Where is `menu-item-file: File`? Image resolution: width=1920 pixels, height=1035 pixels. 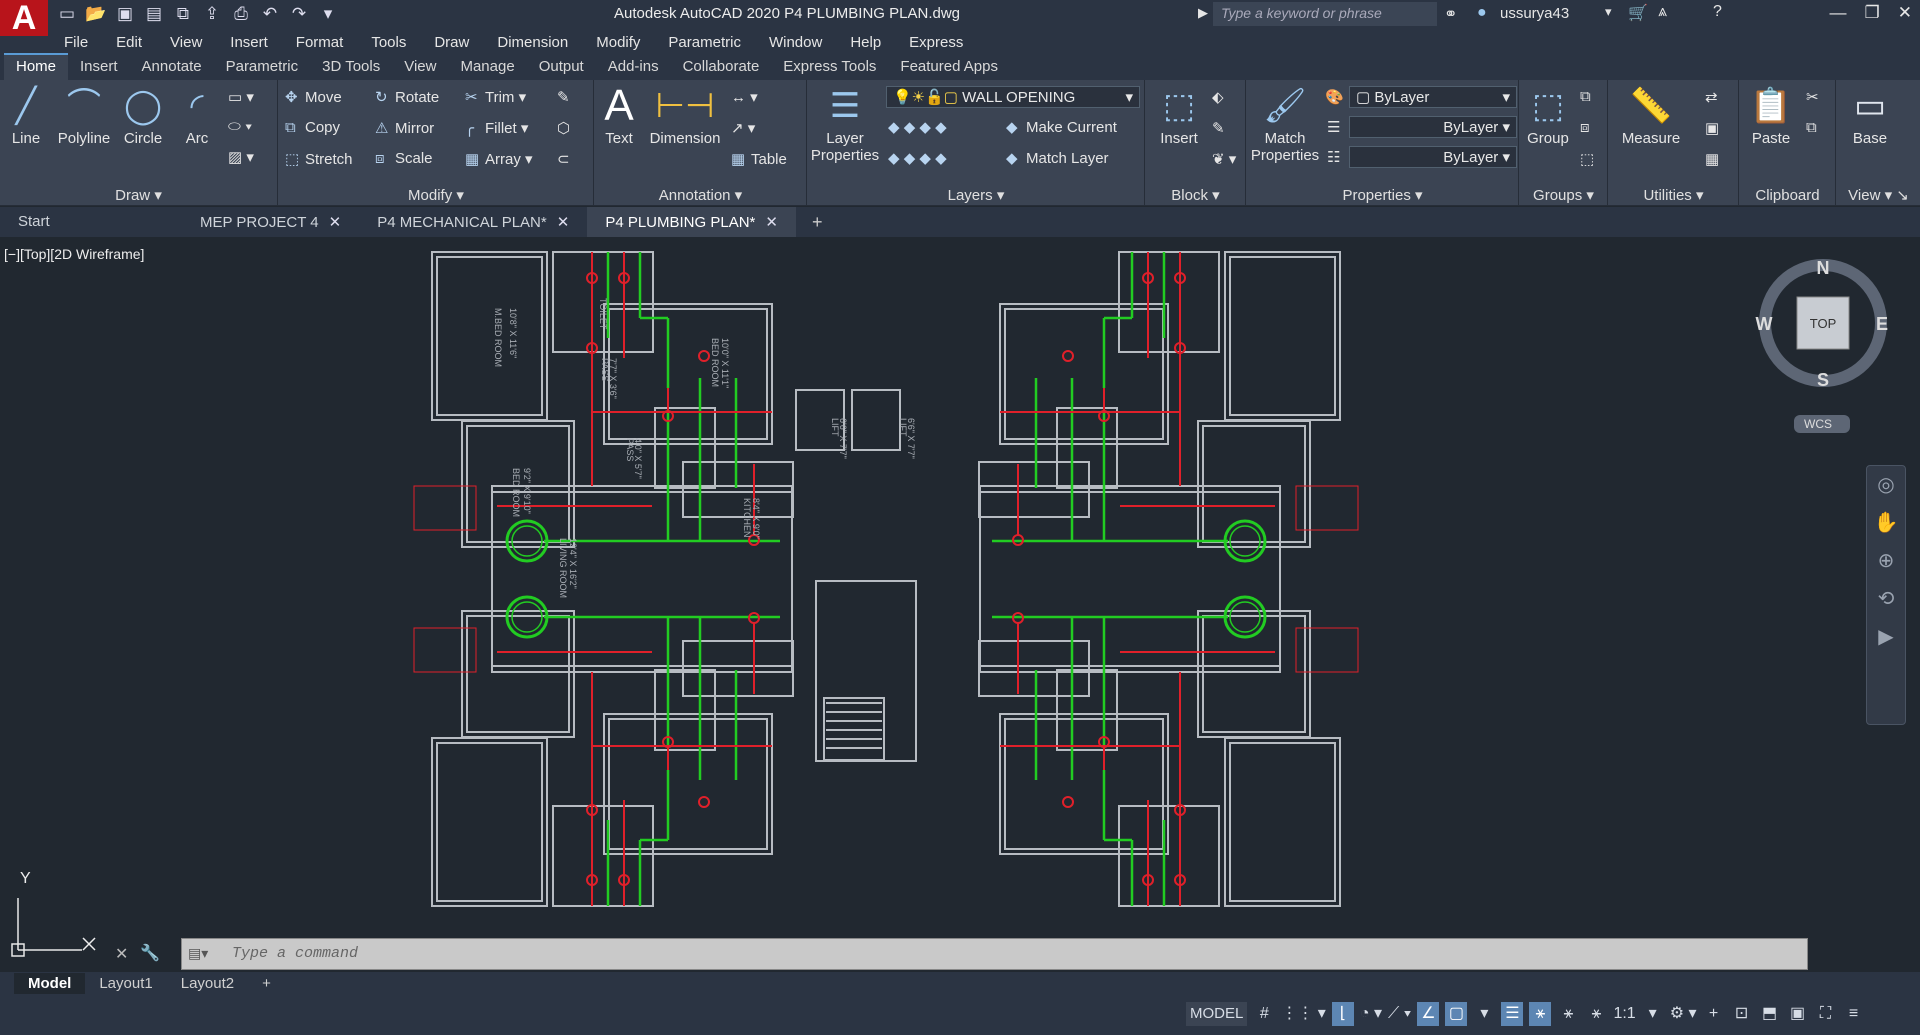 menu-item-file: File is located at coordinates (76, 42).